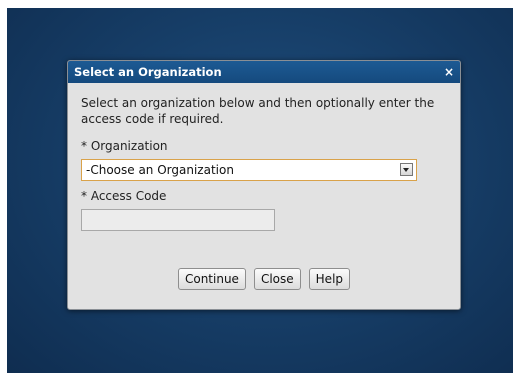 The image size is (522, 381). I want to click on help-button: Help, so click(329, 279).